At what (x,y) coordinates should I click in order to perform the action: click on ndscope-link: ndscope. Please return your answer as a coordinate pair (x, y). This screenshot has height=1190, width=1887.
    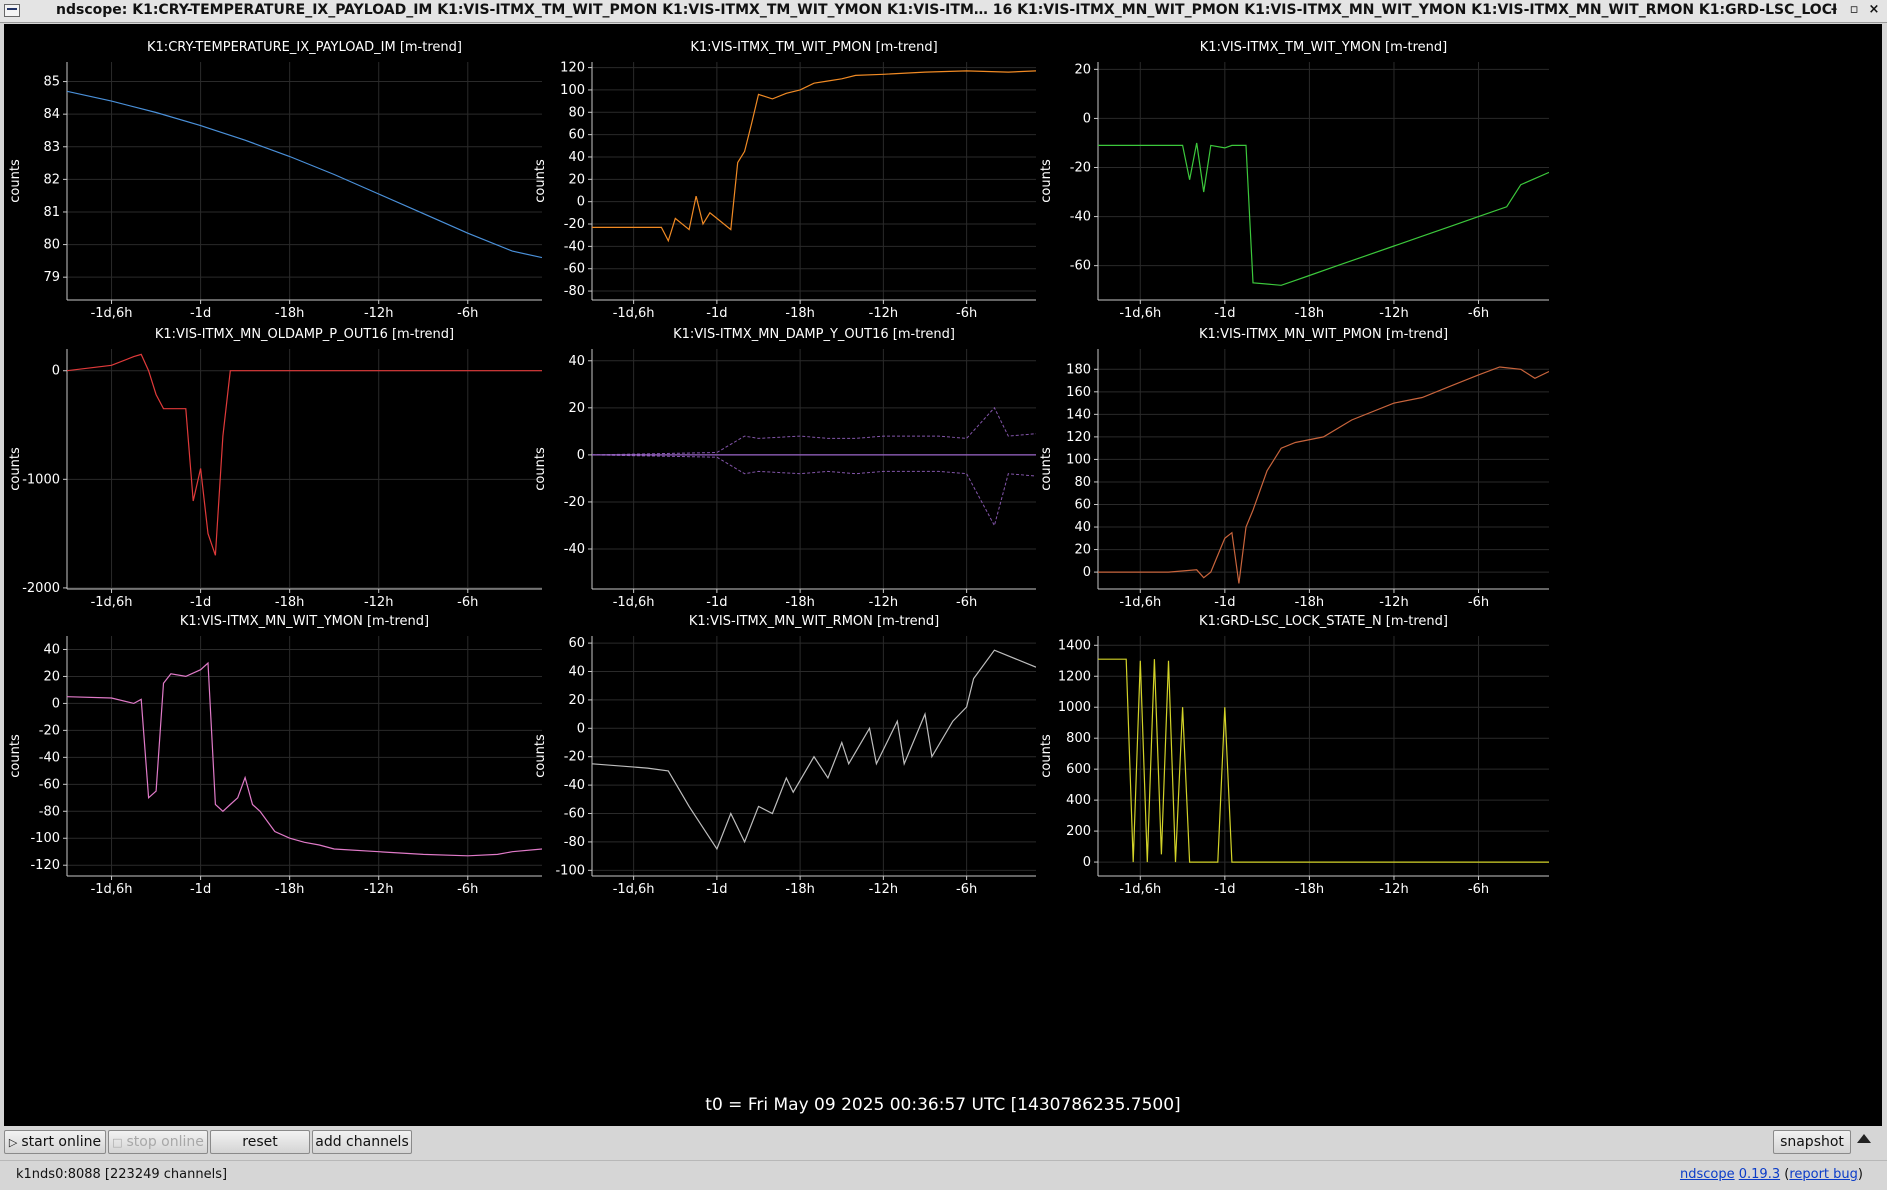
    Looking at the image, I should click on (1707, 1174).